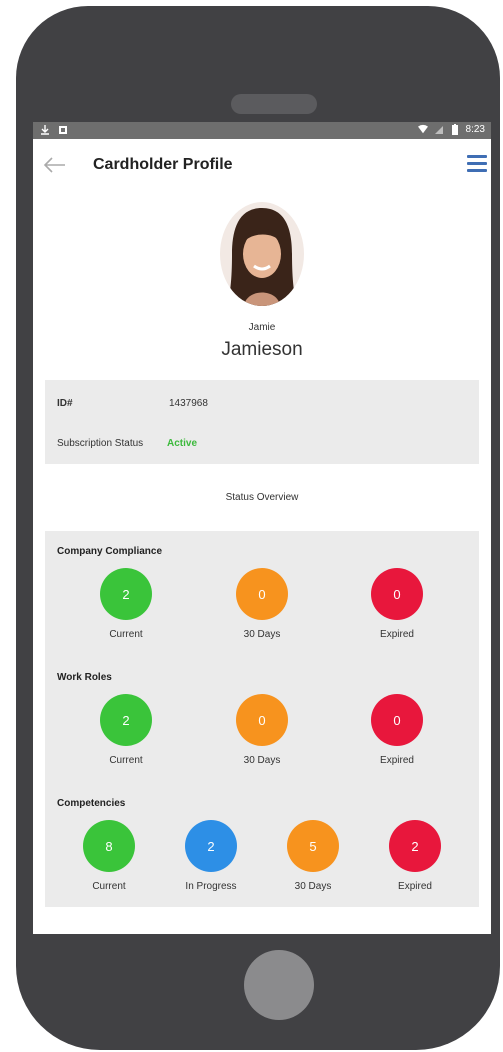  I want to click on signal-icon, so click(438, 130).